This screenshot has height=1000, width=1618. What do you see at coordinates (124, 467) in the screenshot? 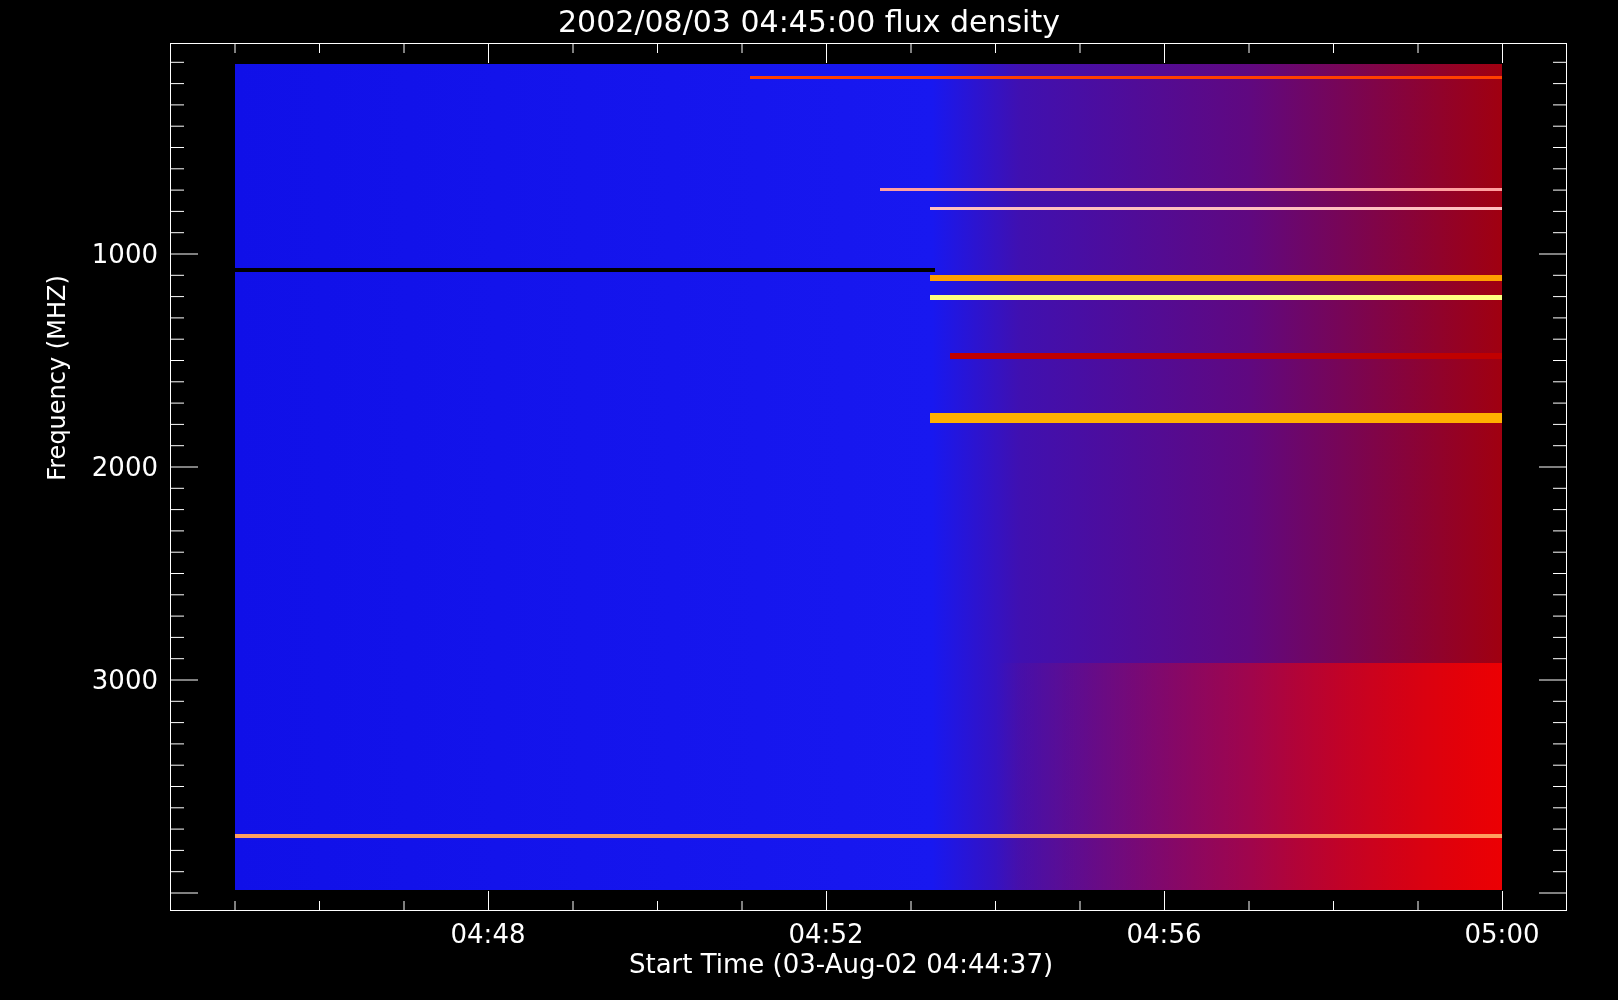
I see `y-tick-label: 2000` at bounding box center [124, 467].